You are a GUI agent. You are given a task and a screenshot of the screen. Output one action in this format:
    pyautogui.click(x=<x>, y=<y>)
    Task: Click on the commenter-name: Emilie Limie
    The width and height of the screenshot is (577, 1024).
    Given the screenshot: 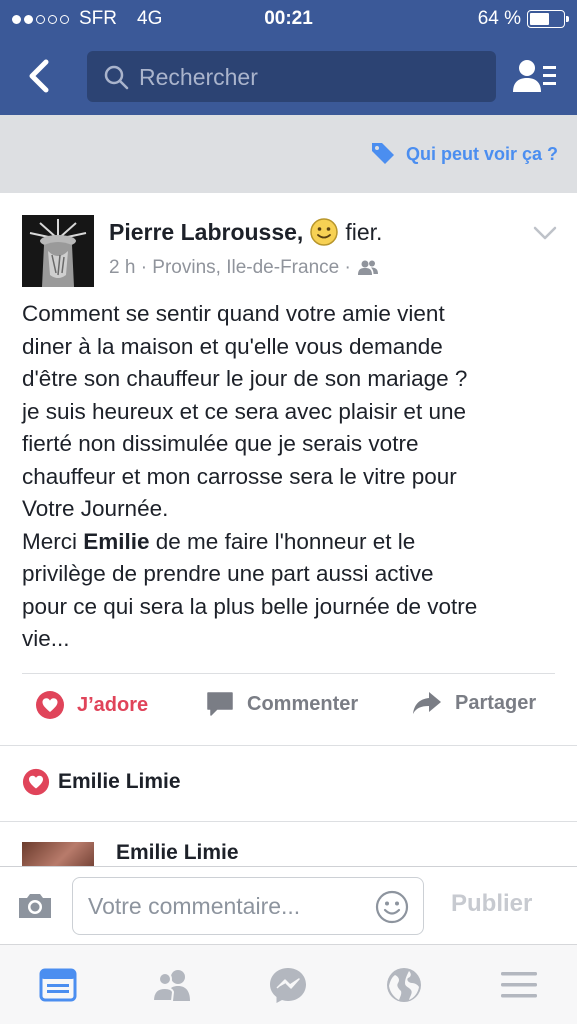 What is the action you would take?
    pyautogui.click(x=177, y=853)
    